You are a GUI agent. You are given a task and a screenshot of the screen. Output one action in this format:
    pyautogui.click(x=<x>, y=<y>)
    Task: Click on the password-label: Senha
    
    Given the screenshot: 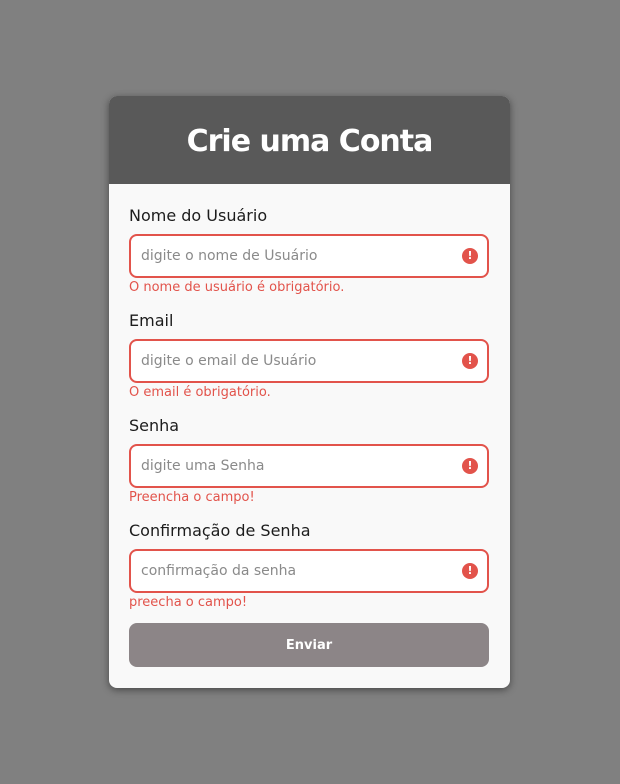 What is the action you would take?
    pyautogui.click(x=154, y=425)
    